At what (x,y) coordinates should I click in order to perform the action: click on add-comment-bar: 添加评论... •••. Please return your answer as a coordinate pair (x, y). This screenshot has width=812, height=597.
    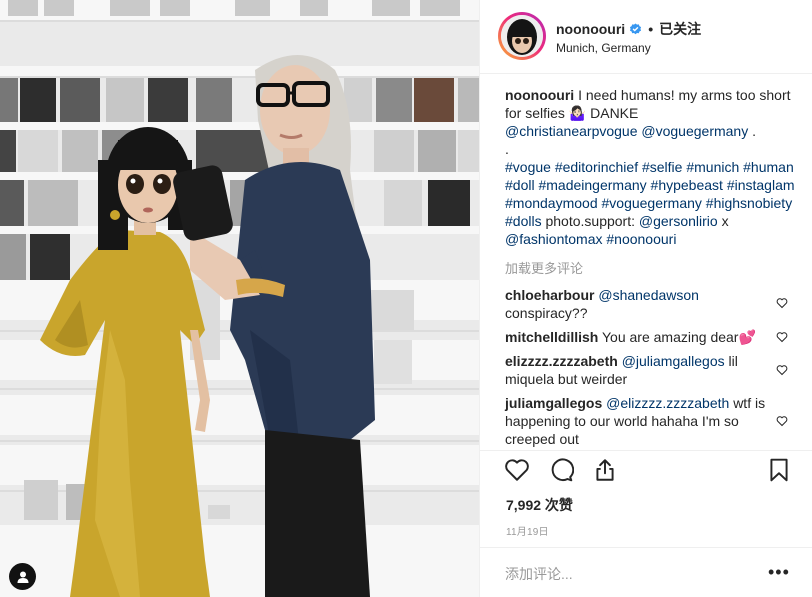
    Looking at the image, I should click on (646, 572).